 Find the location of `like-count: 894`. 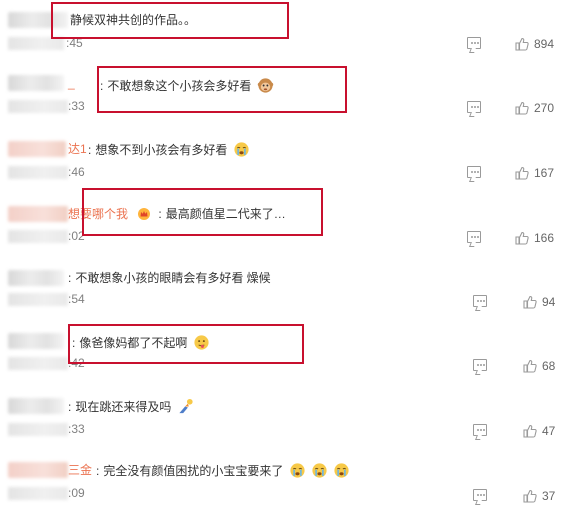

like-count: 894 is located at coordinates (544, 44).